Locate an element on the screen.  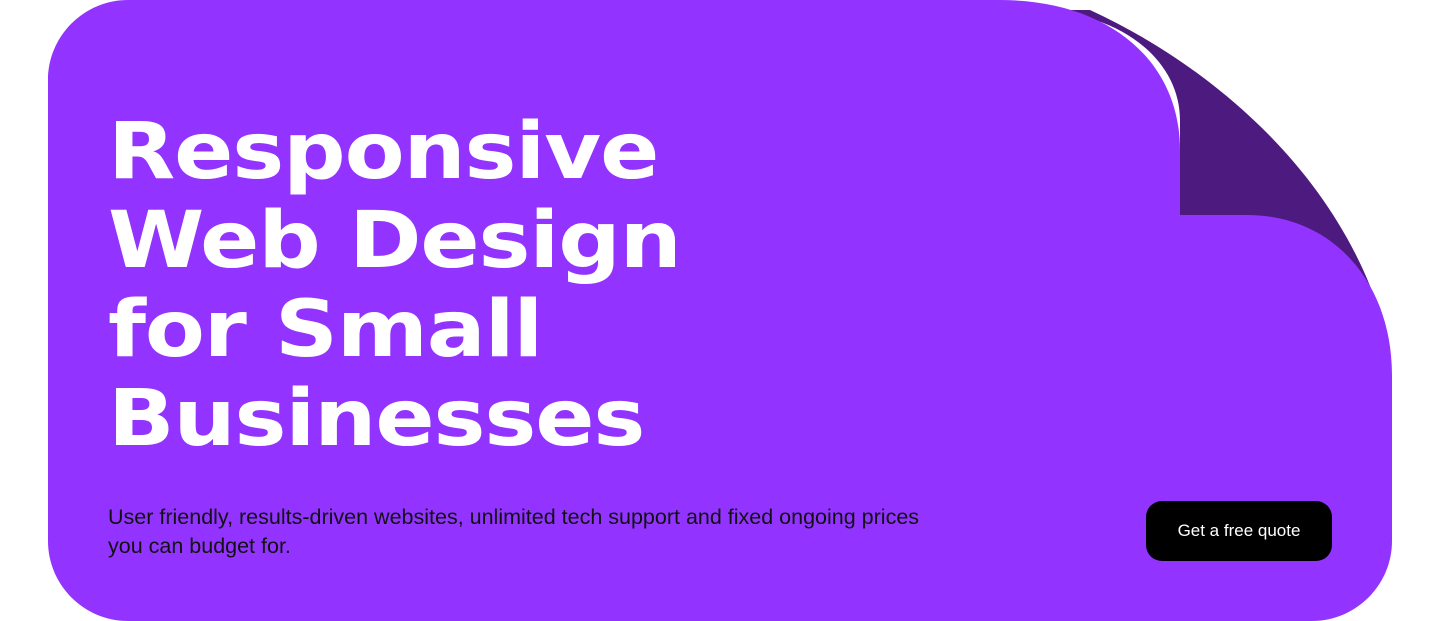
hero-title-line-1: Responsive is located at coordinates (383, 152).